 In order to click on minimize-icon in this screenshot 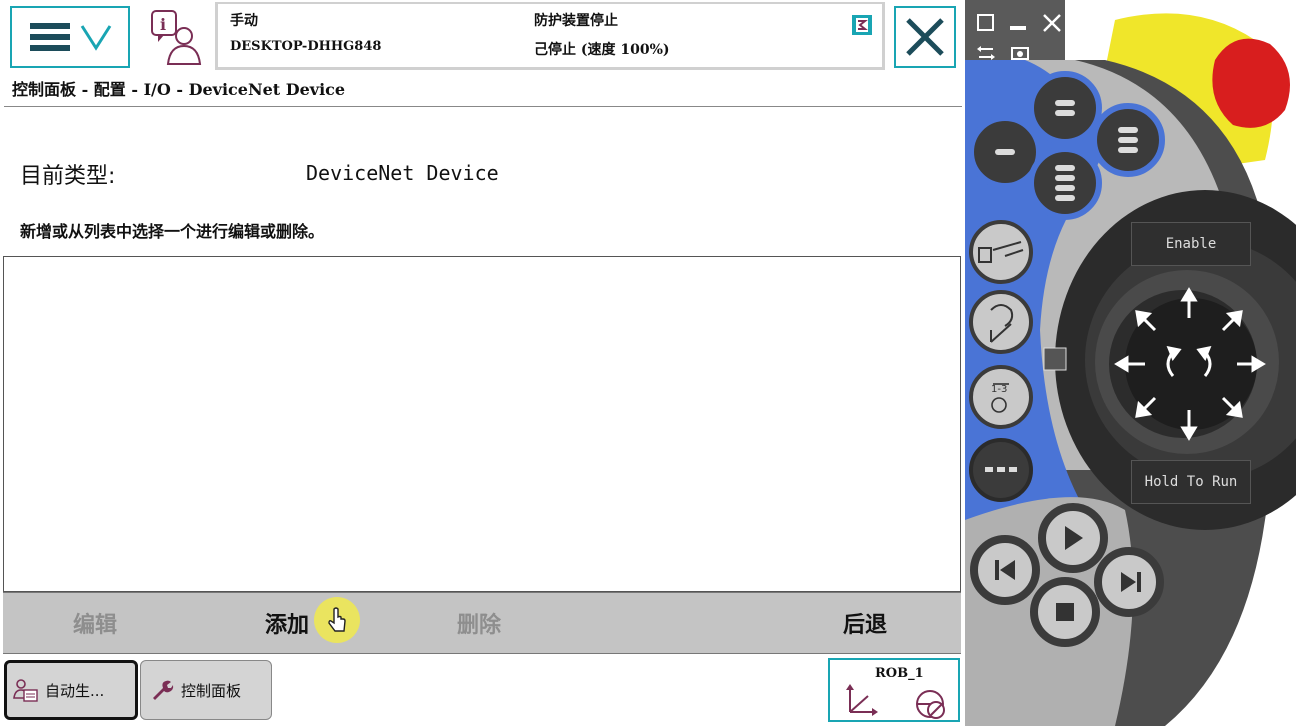, I will do `click(1018, 23)`.